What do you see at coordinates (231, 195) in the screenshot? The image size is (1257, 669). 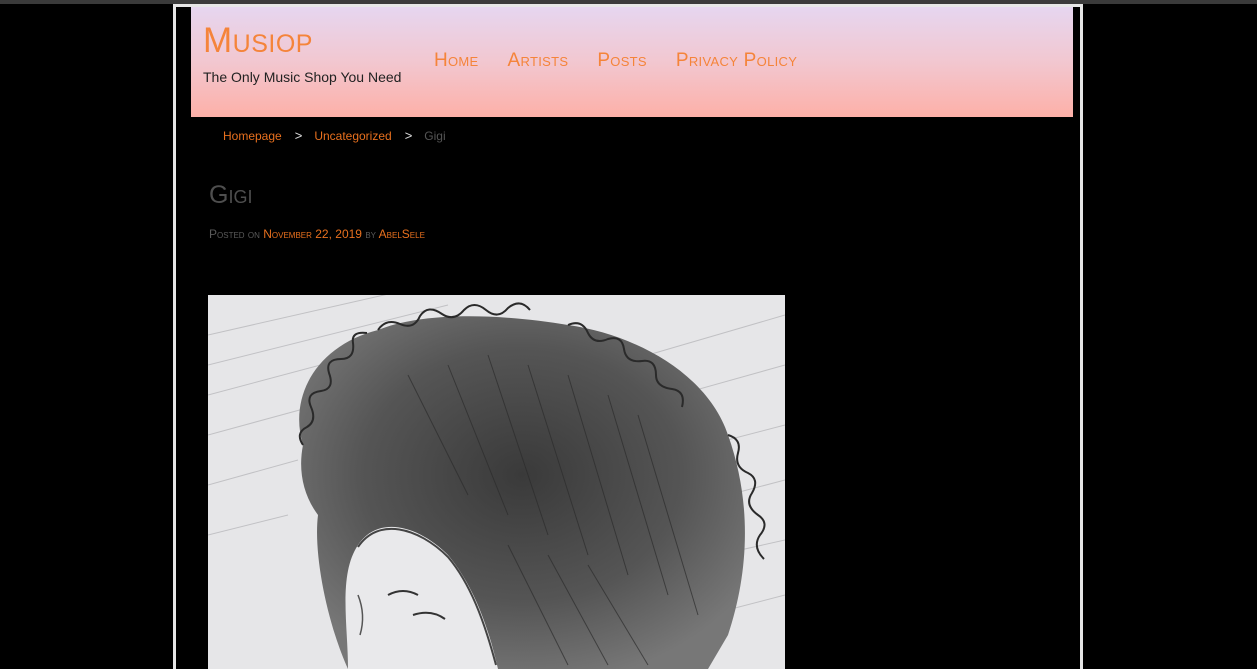 I see `post-title: Gigi` at bounding box center [231, 195].